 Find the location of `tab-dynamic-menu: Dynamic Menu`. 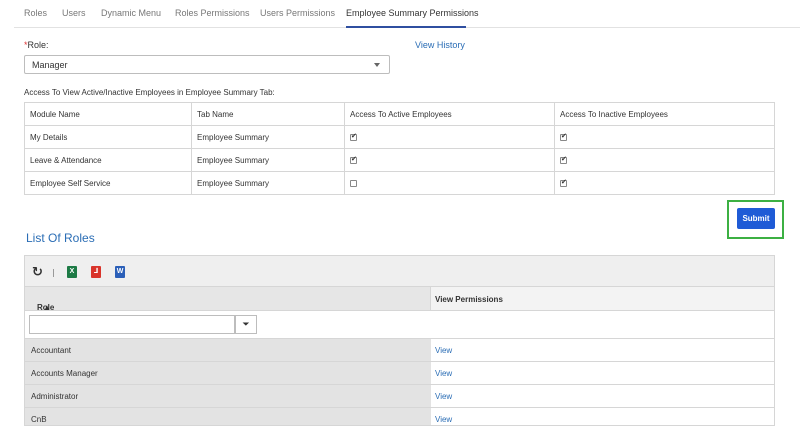

tab-dynamic-menu: Dynamic Menu is located at coordinates (131, 13).